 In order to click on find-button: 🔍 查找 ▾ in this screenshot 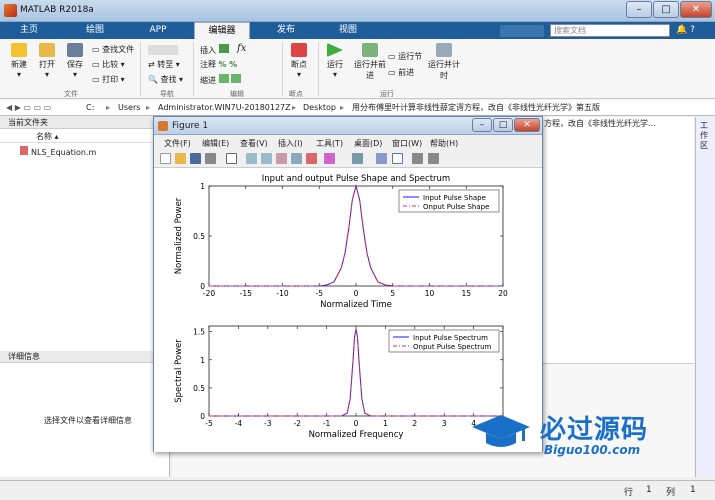, I will do `click(165, 79)`.